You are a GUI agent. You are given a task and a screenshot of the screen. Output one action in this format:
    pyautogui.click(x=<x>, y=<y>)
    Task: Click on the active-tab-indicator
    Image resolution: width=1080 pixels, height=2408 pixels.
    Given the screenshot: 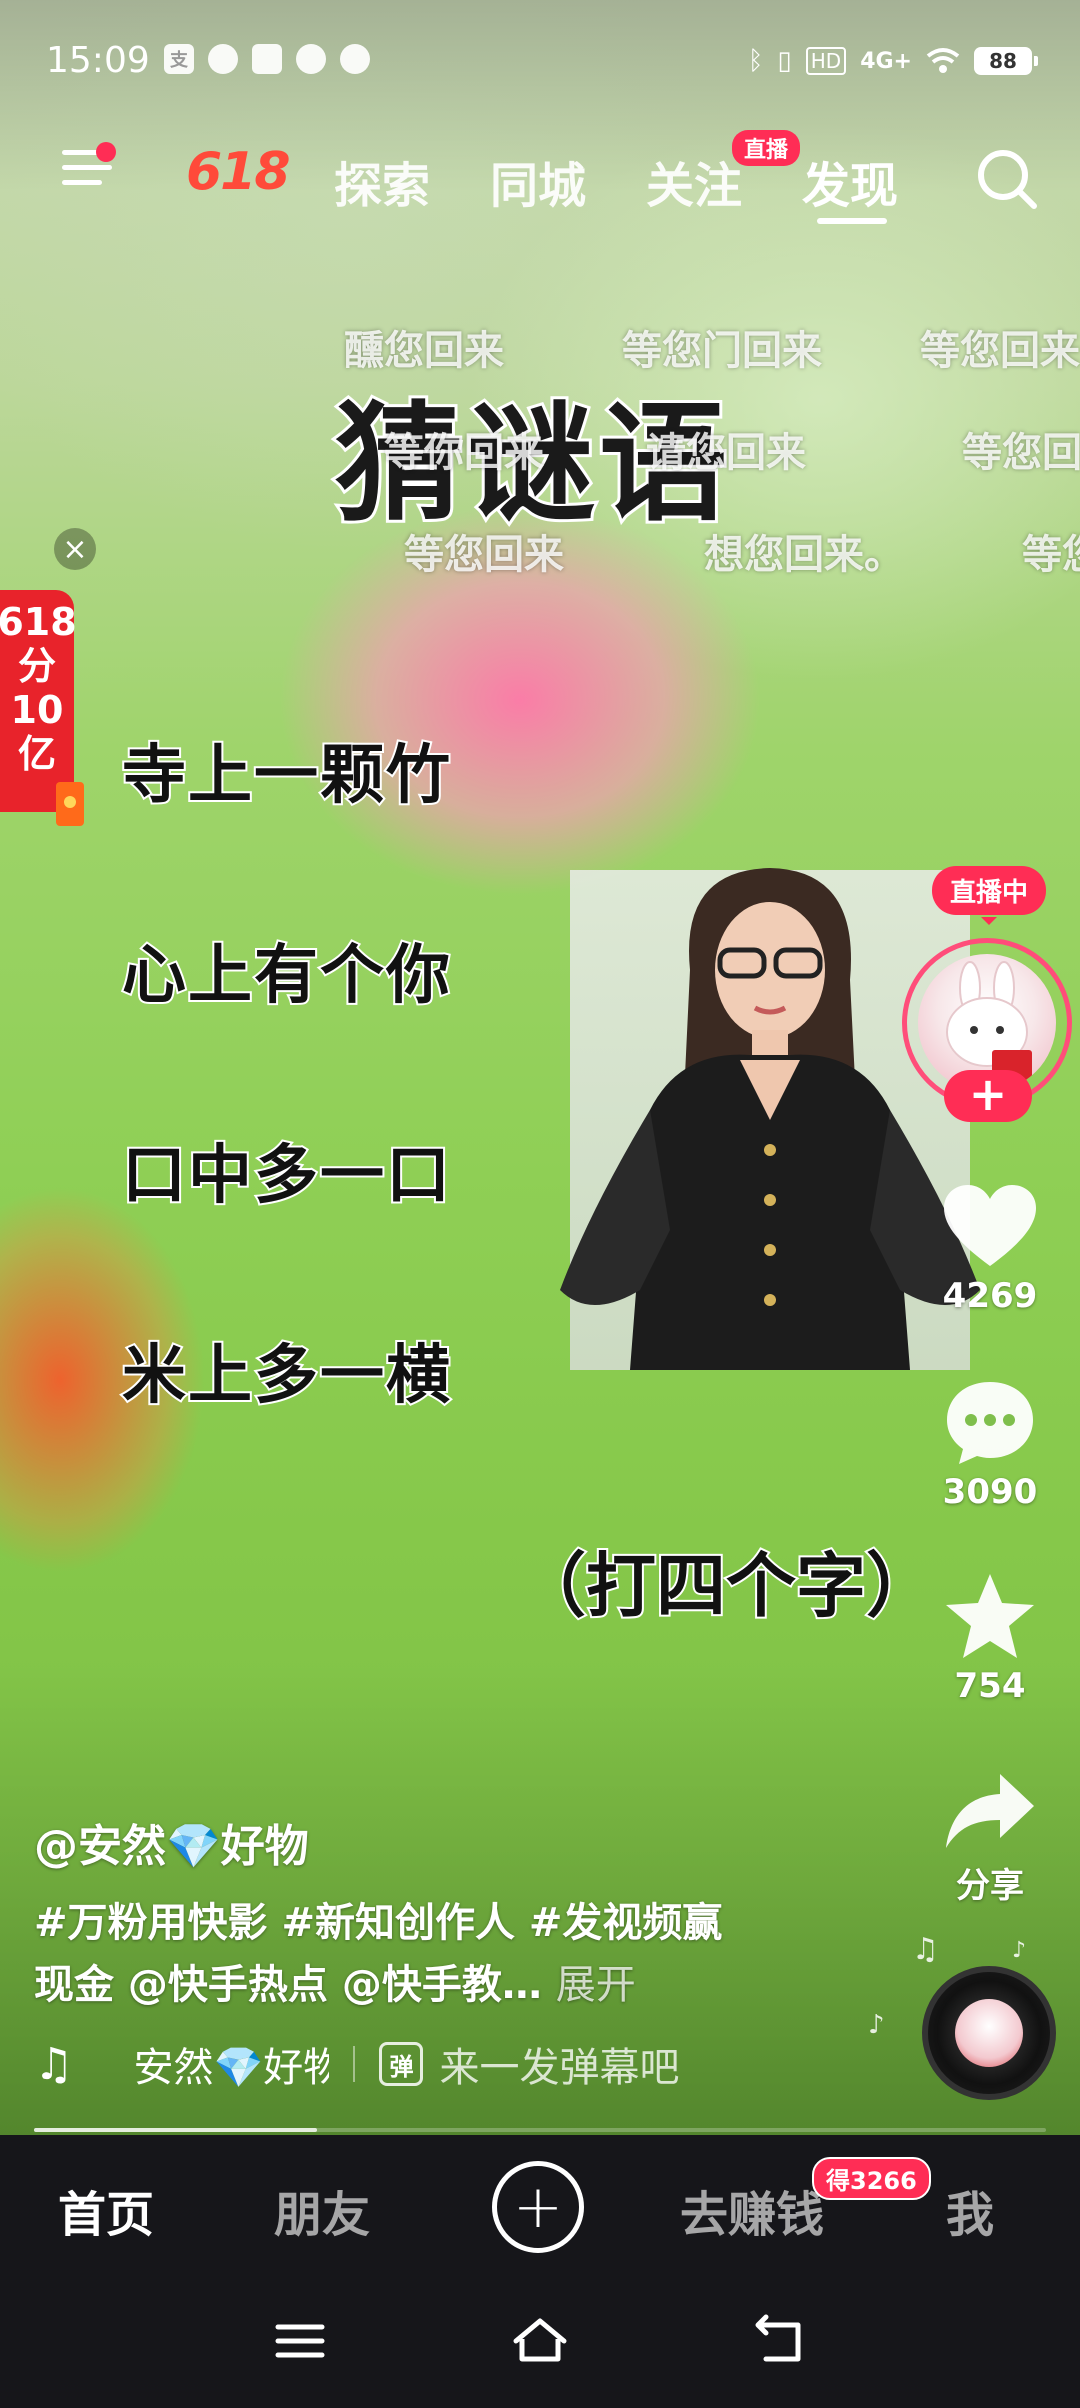 What is the action you would take?
    pyautogui.click(x=852, y=221)
    